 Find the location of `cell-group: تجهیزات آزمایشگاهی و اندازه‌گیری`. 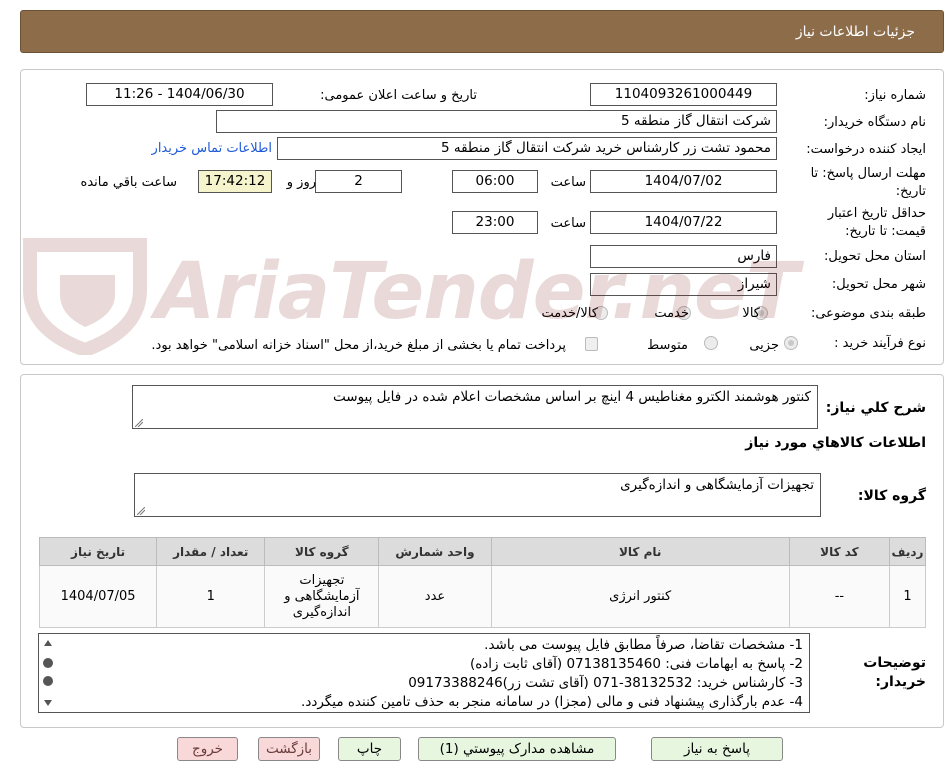

cell-group: تجهیزات آزمایشگاهی و اندازه‌گیری is located at coordinates (322, 596).